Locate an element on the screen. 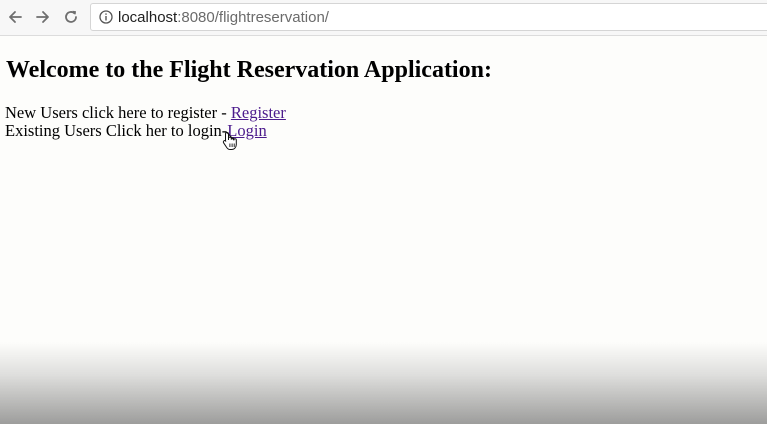 This screenshot has height=424, width=767. reload-button is located at coordinates (71, 17).